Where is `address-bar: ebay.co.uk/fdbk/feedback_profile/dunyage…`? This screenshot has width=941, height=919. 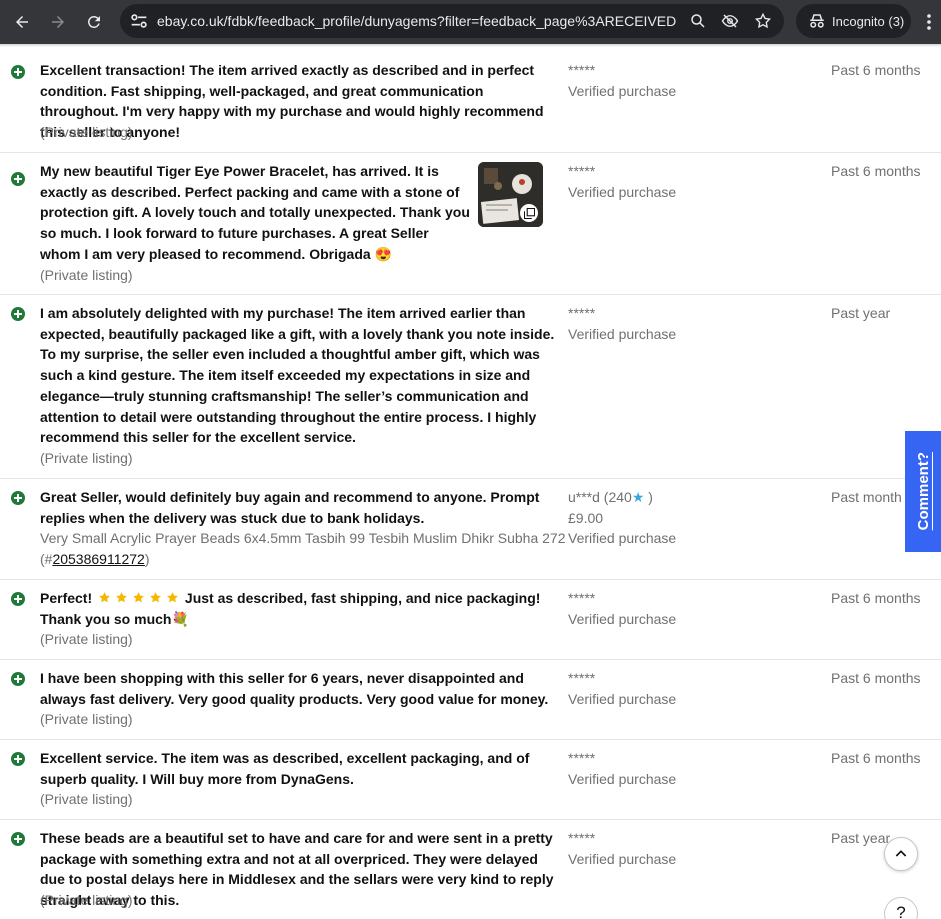
address-bar: ebay.co.uk/fdbk/feedback_profile/dunyage… is located at coordinates (452, 21).